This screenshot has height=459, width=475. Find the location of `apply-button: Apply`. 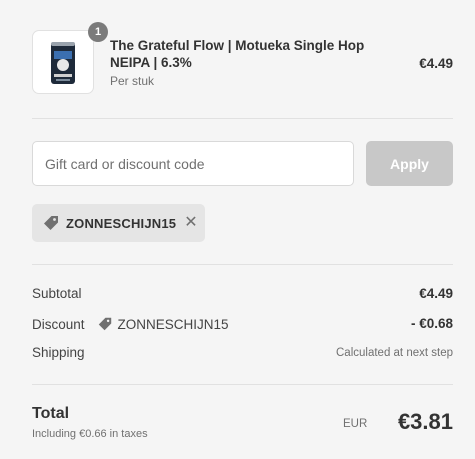

apply-button: Apply is located at coordinates (409, 163).